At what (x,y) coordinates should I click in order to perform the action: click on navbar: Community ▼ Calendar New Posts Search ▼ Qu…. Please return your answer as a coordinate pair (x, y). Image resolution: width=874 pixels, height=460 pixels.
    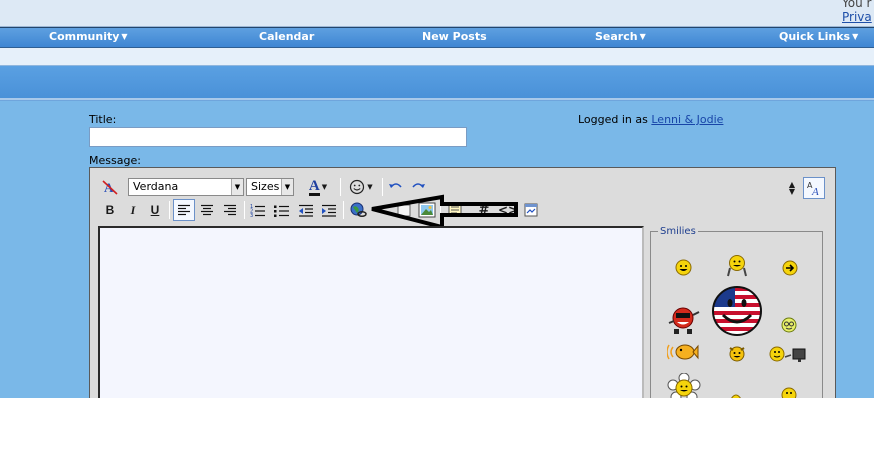
    Looking at the image, I should click on (437, 37).